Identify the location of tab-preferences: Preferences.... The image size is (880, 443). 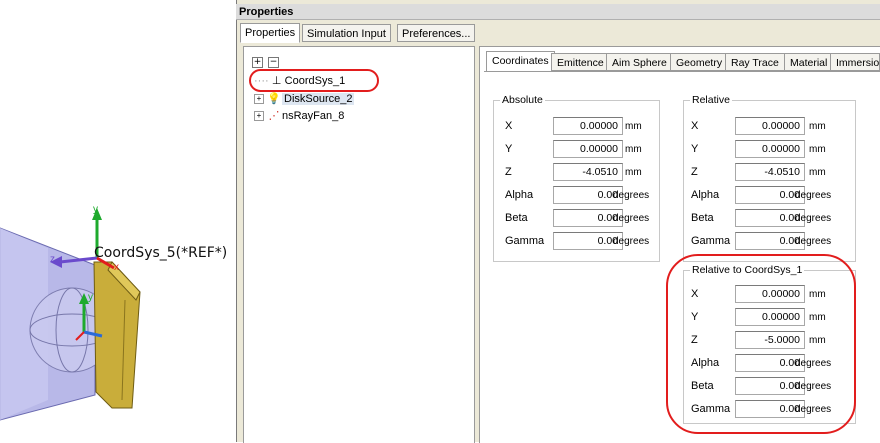
(436, 33).